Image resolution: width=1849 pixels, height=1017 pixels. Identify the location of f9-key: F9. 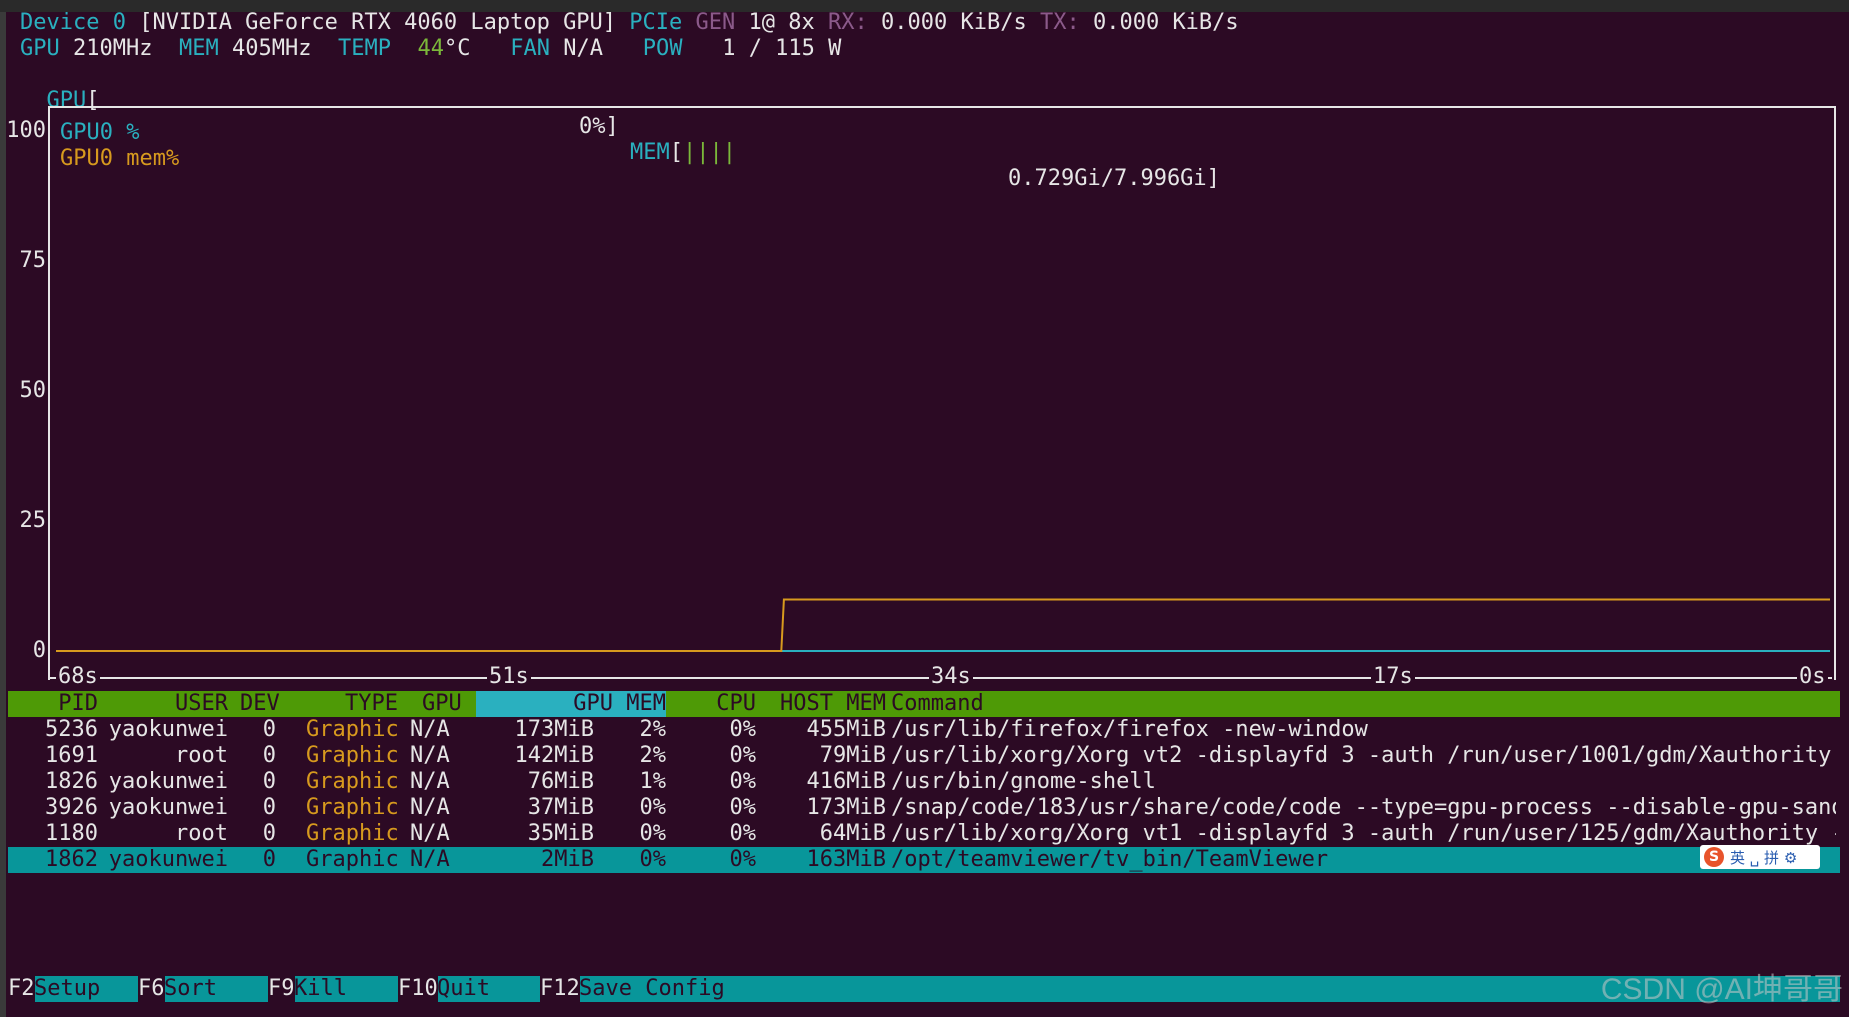
(281, 989).